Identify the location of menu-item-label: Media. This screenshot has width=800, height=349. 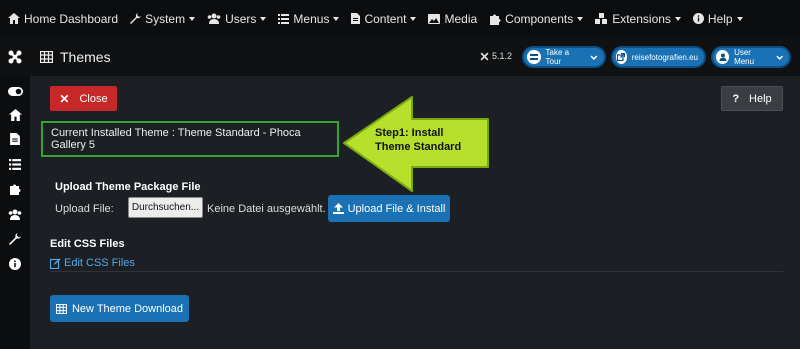
(461, 18).